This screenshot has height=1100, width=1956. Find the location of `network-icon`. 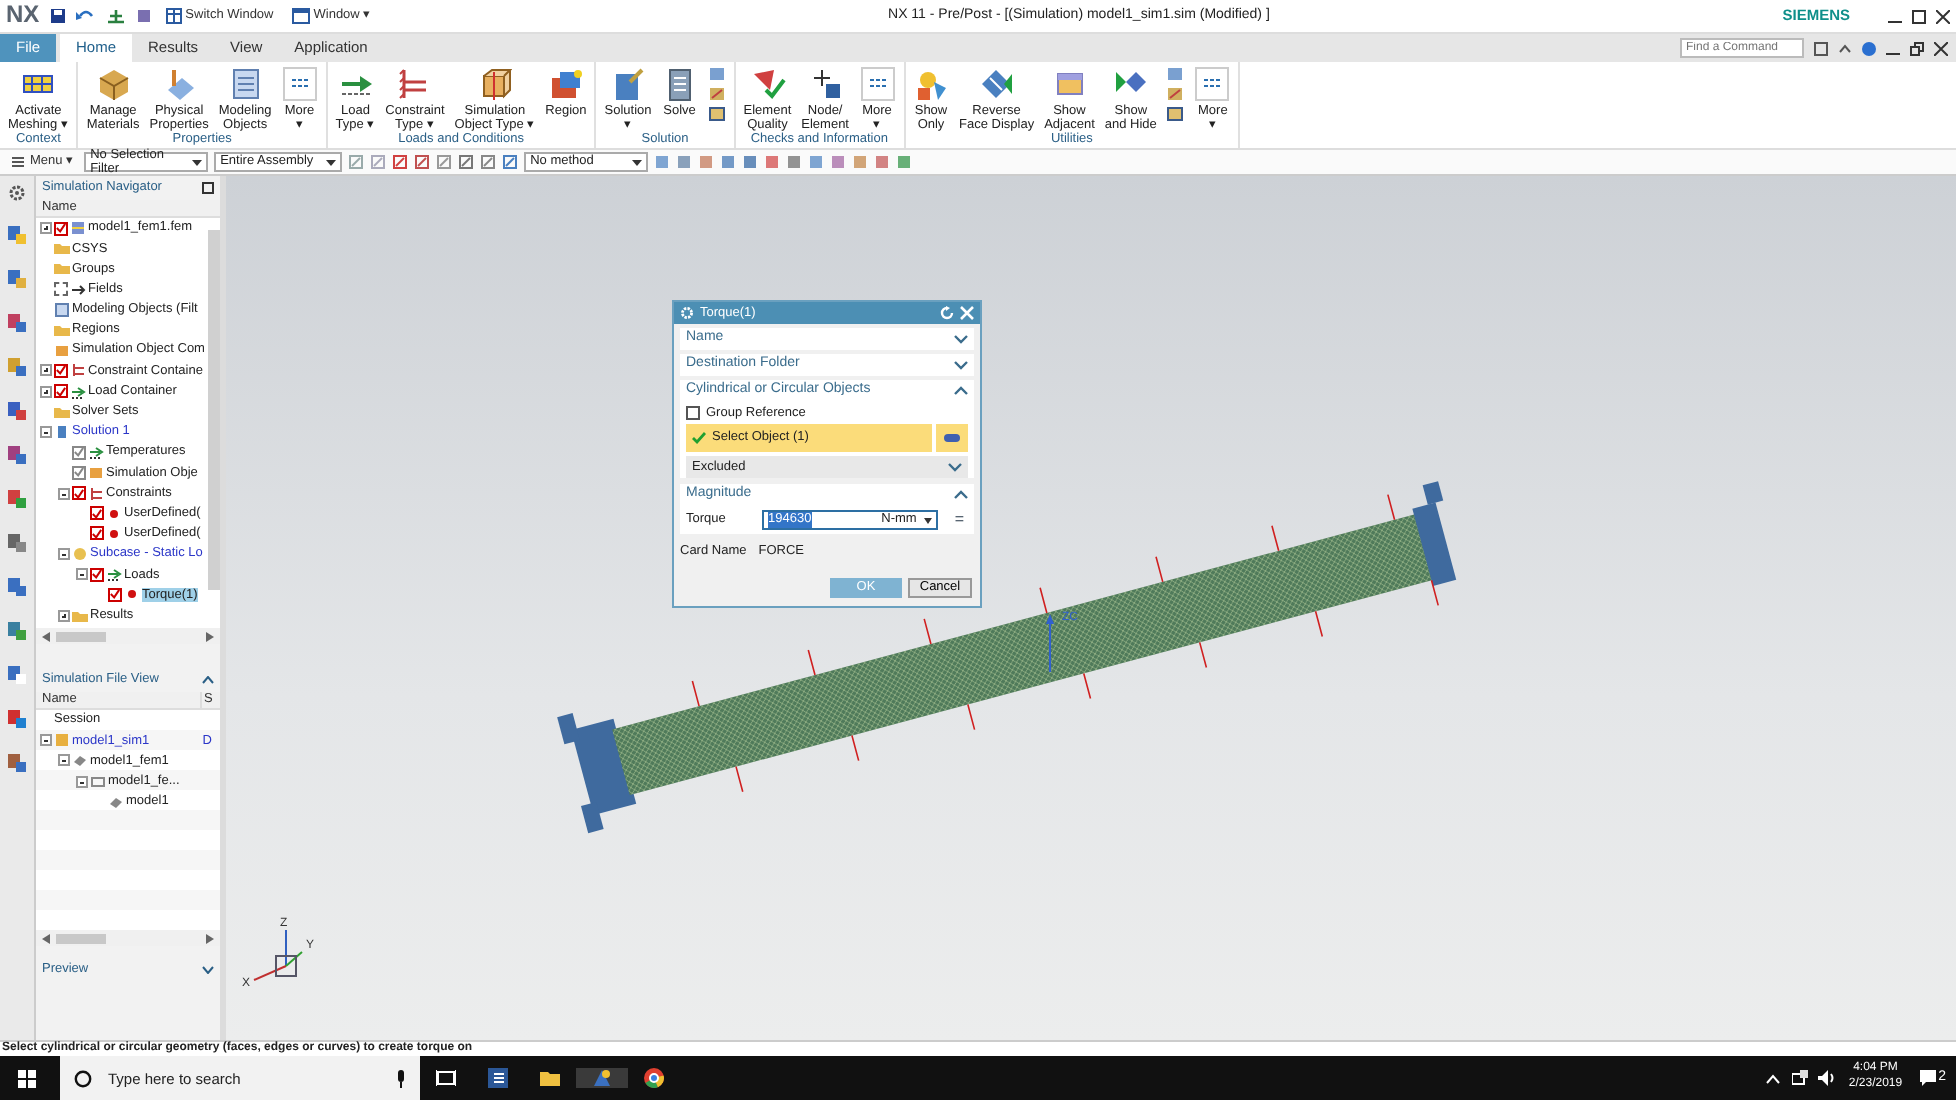

network-icon is located at coordinates (1801, 1078).